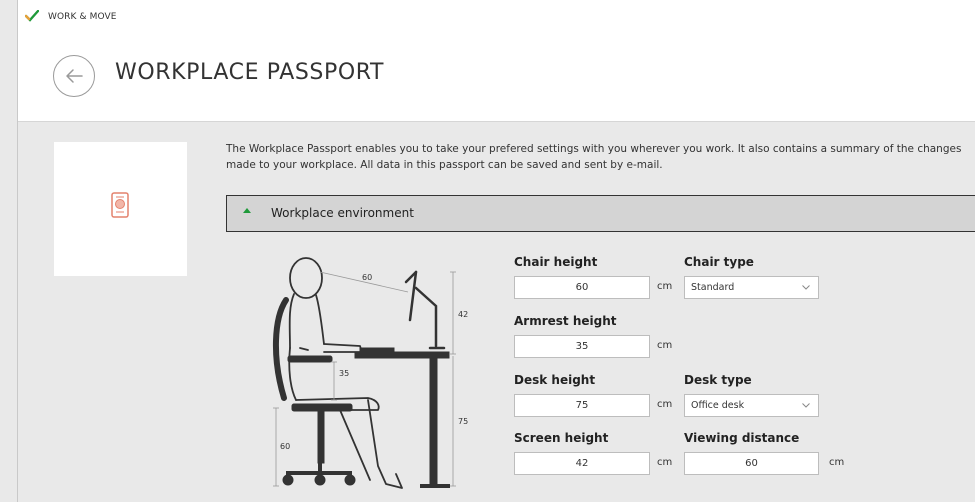 This screenshot has width=975, height=502. I want to click on armrest-height-unit: cm, so click(665, 345).